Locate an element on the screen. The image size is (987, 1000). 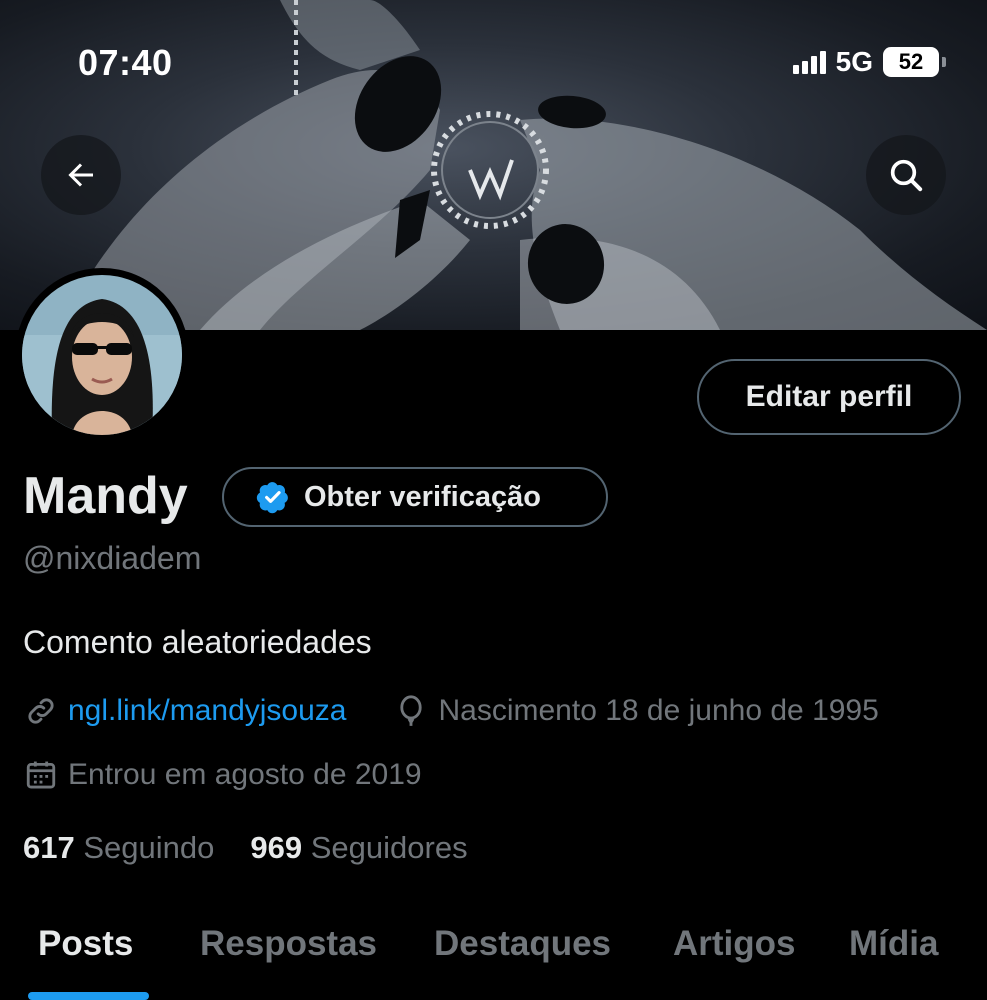
link-icon is located at coordinates (41, 711).